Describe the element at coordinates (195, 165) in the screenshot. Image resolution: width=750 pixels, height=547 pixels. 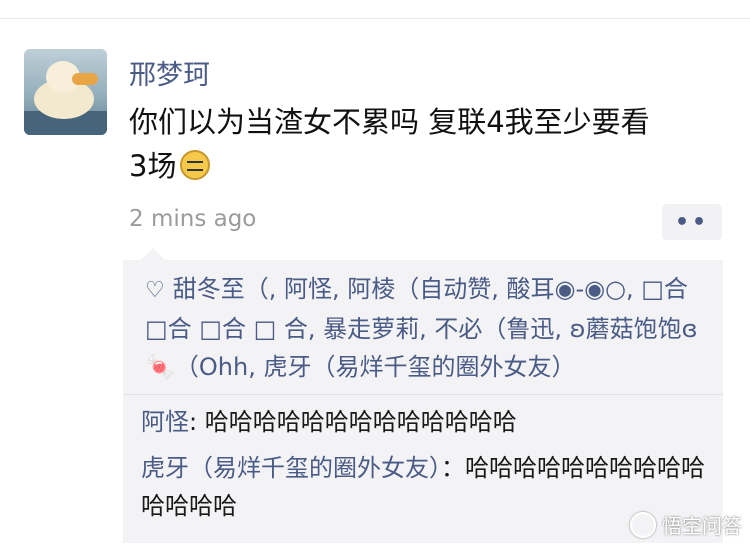
I see `cool-emoji-icon` at that location.